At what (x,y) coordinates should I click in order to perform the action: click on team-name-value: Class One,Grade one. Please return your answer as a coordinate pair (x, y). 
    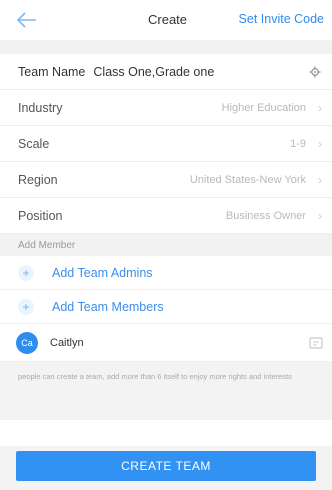
    Looking at the image, I should click on (153, 72).